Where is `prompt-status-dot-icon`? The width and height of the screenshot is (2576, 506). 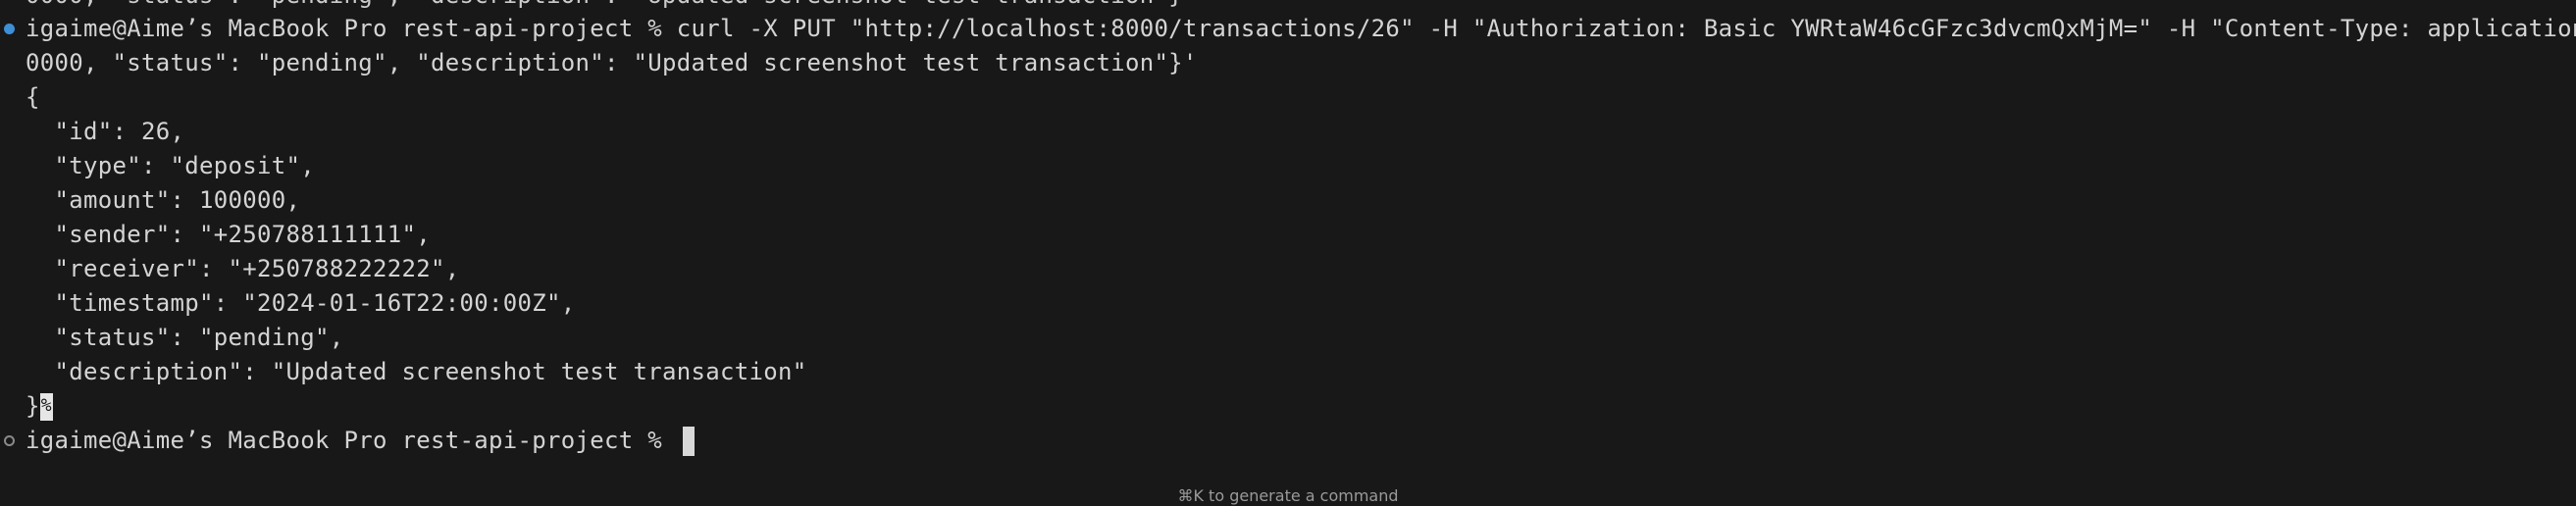 prompt-status-dot-icon is located at coordinates (9, 441).